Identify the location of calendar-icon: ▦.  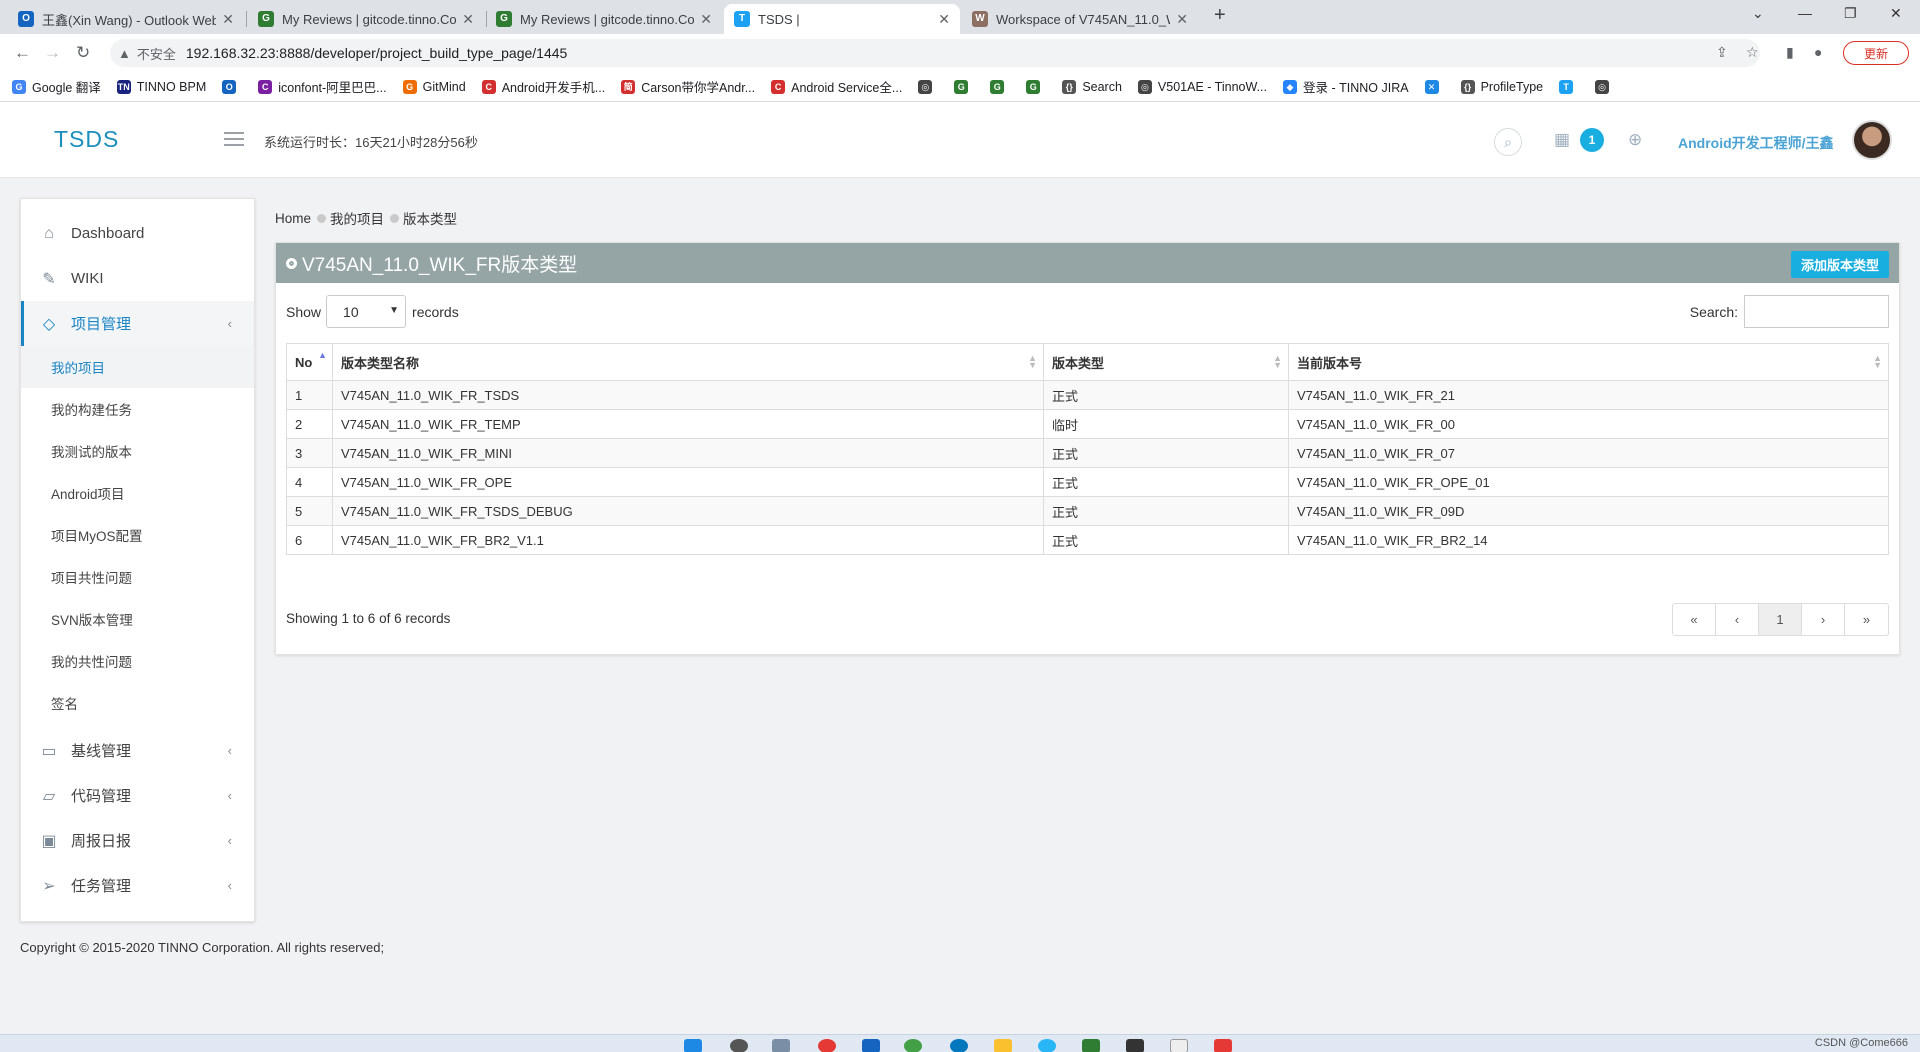
(1562, 140).